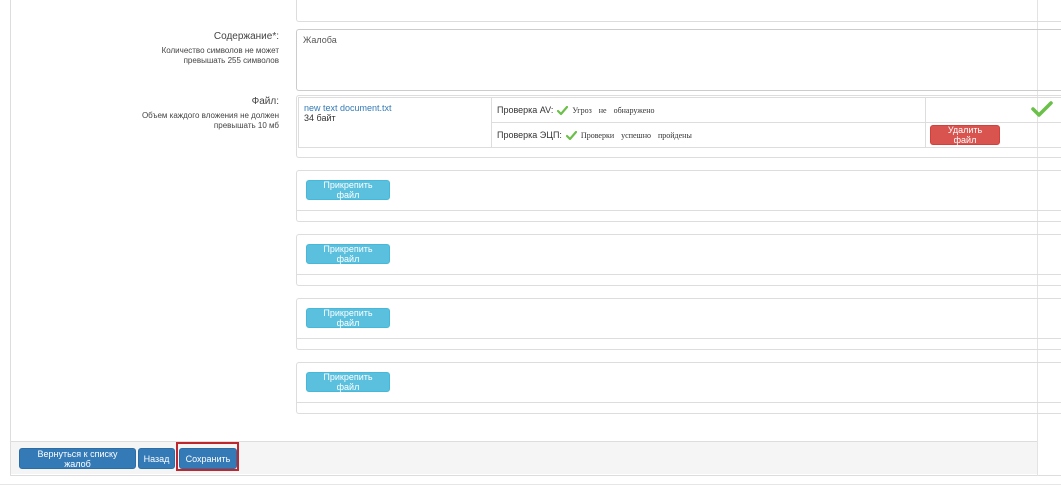 This screenshot has width=1061, height=492. What do you see at coordinates (246, 125) in the screenshot?
I see `file-field-hint-2: превышать 10 мб` at bounding box center [246, 125].